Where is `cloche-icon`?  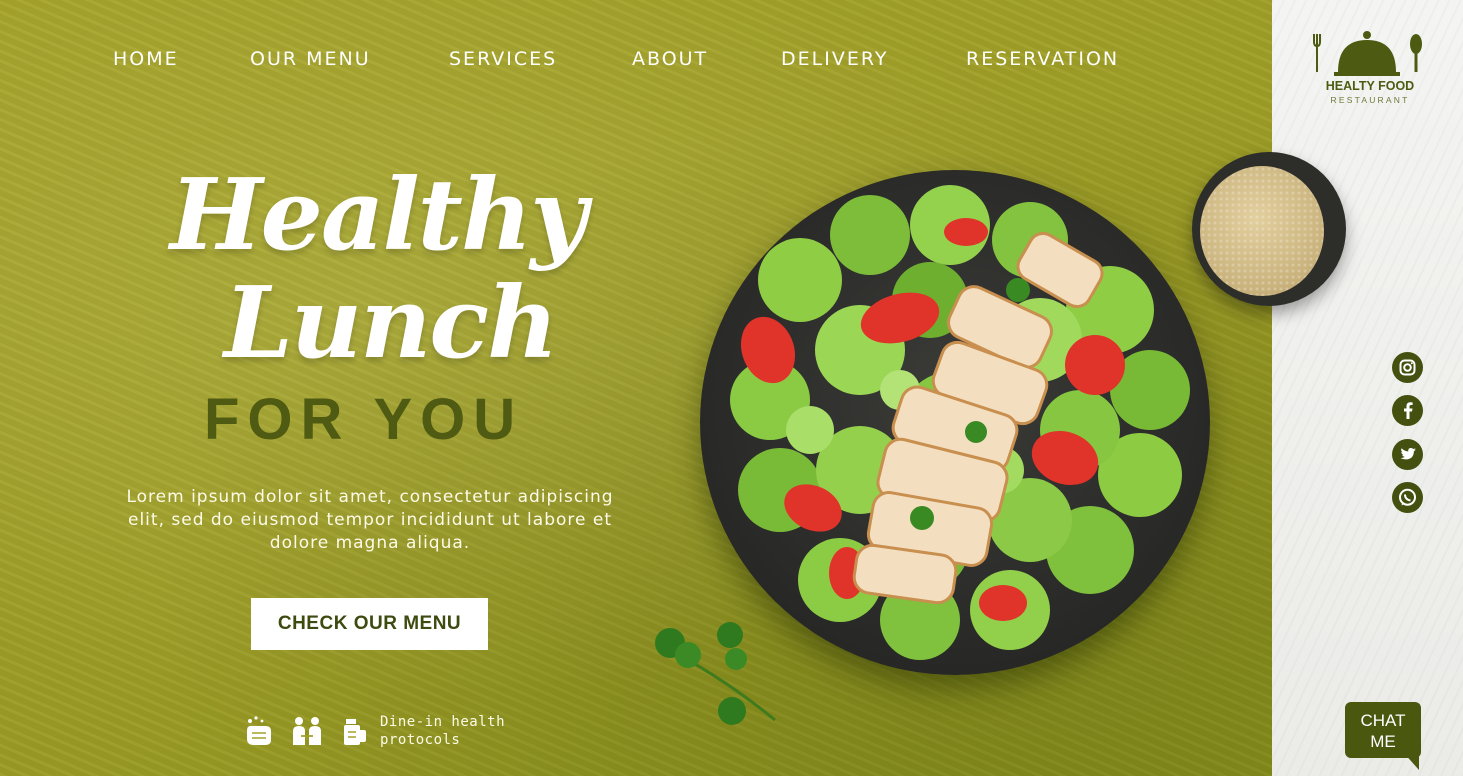
cloche-icon is located at coordinates (1370, 53).